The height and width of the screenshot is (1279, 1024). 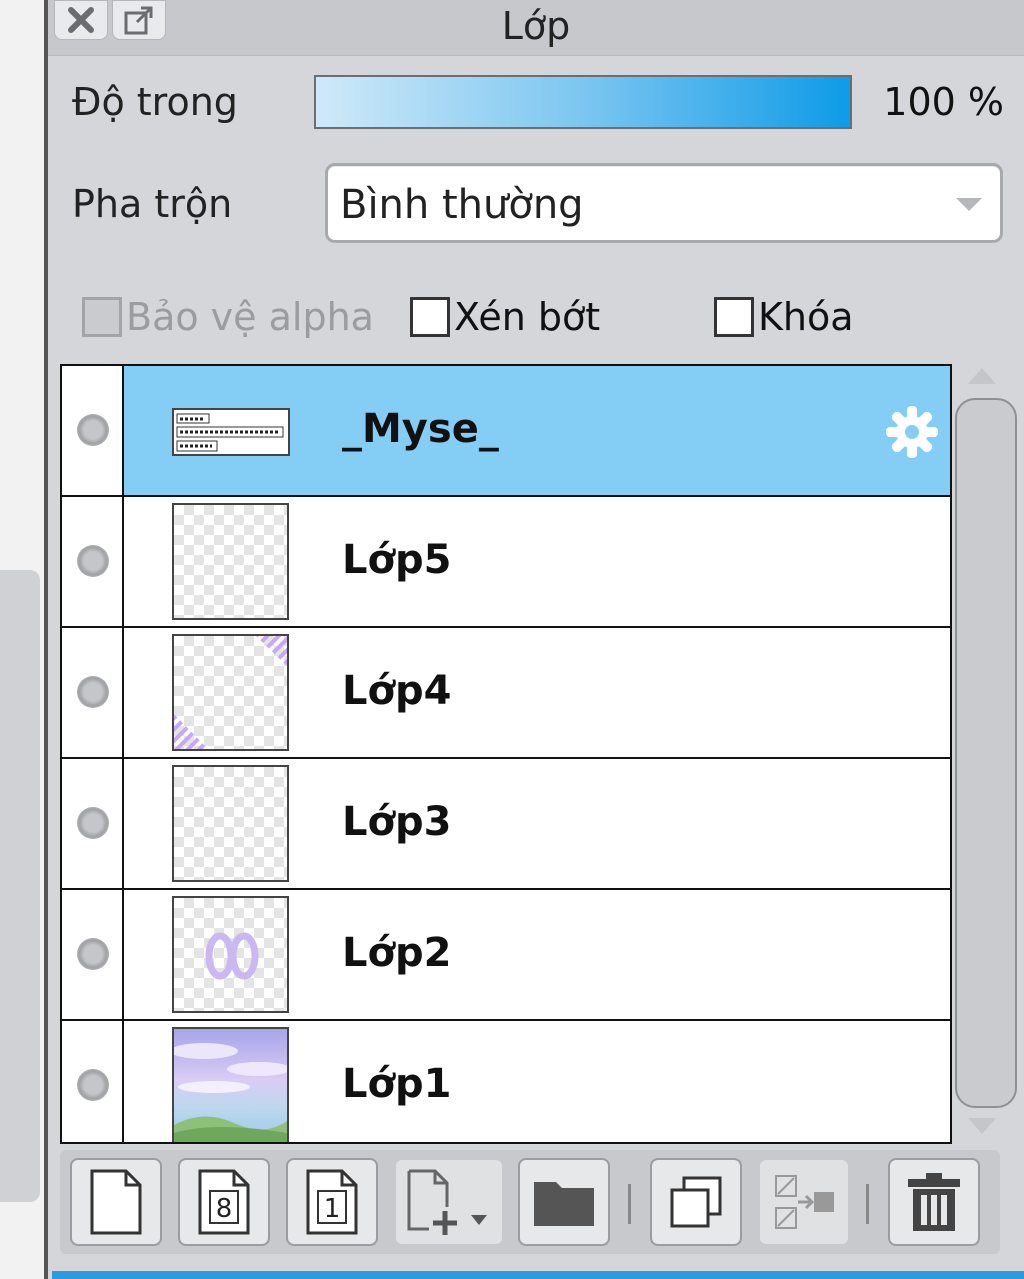 I want to click on new-1bit-layer-icon: 1, so click(x=332, y=1202).